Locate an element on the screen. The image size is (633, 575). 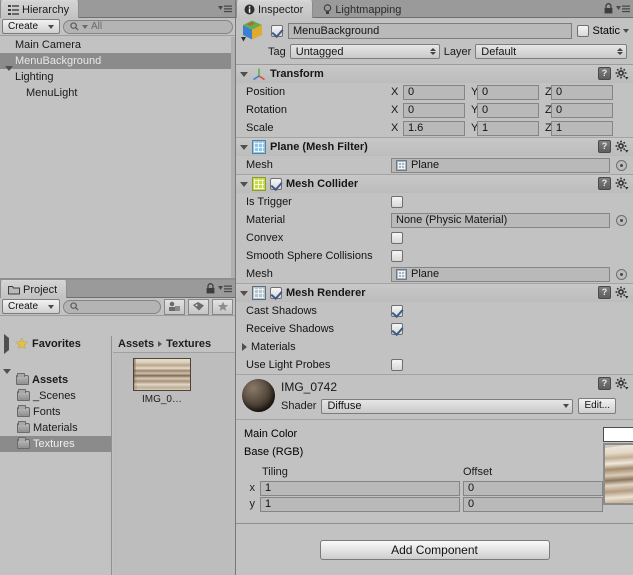
favorites-foldout is located at coordinates (7, 344).